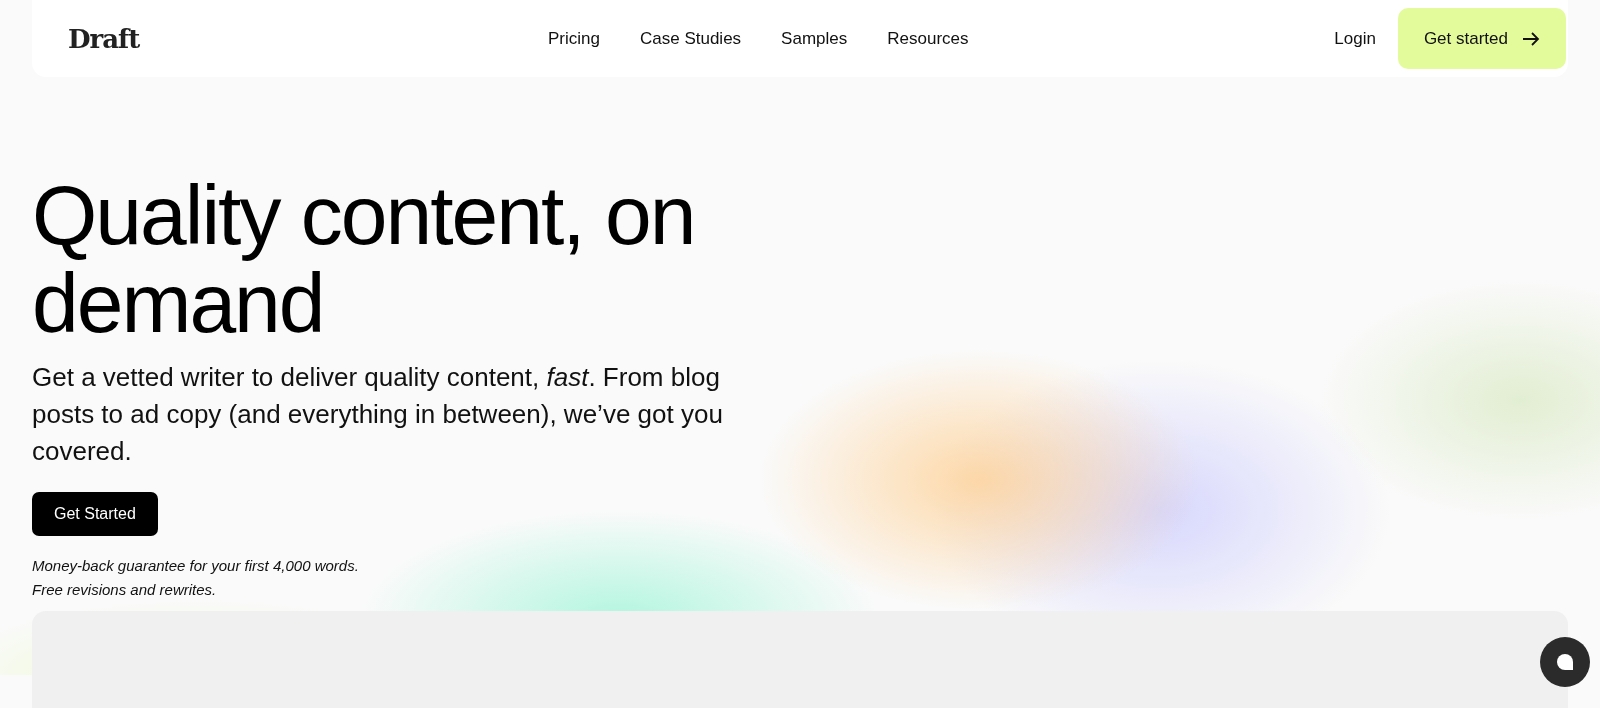 This screenshot has height=708, width=1600. I want to click on guarantee-note: Money-back guarantee for your first 4,000 words., so click(196, 566).